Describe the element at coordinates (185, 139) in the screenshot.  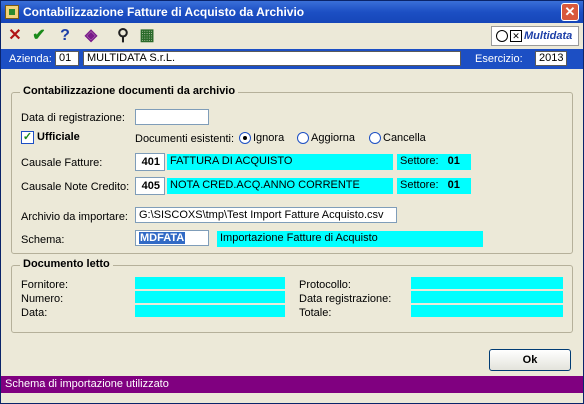
I see `documenti-esistenti-label: Documenti esistenti:` at that location.